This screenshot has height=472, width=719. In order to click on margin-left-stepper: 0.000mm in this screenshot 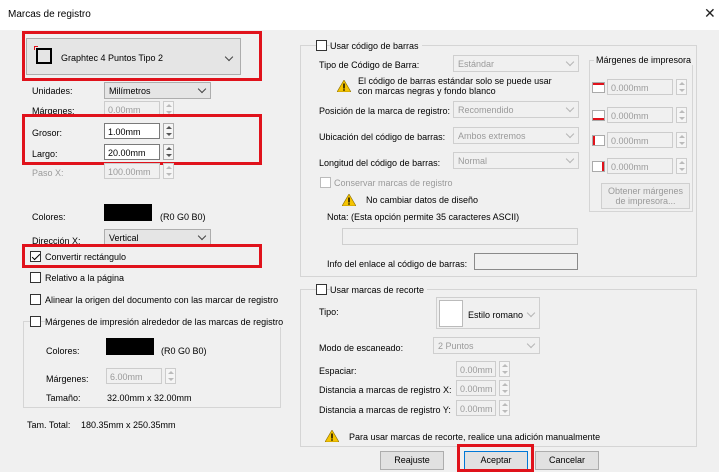, I will do `click(647, 140)`.